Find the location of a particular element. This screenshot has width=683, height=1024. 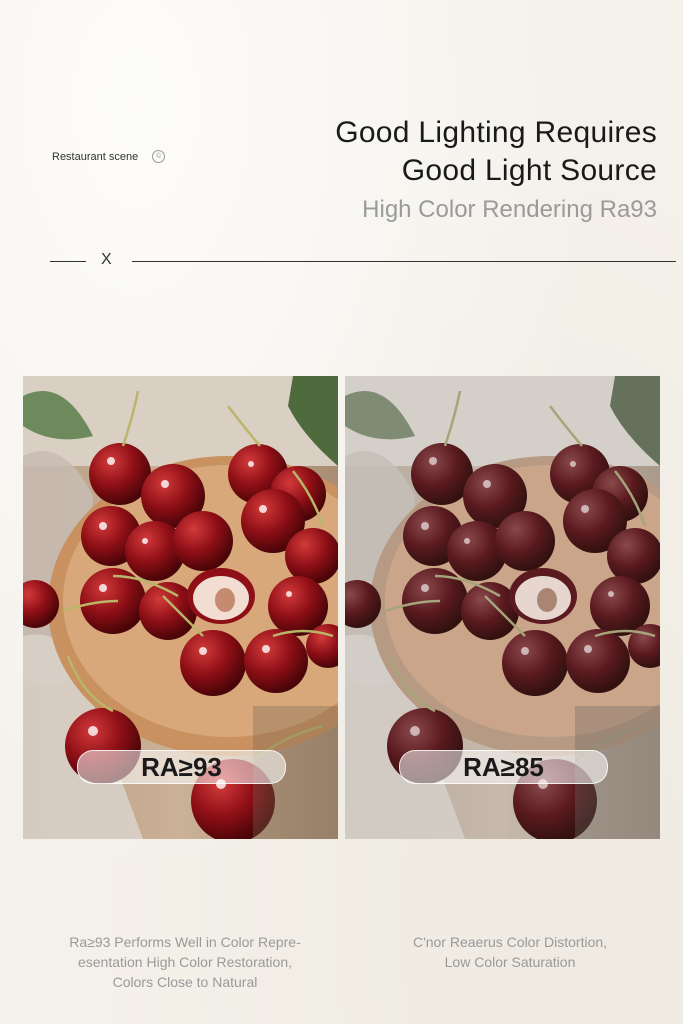

divider-line-right is located at coordinates (404, 261).